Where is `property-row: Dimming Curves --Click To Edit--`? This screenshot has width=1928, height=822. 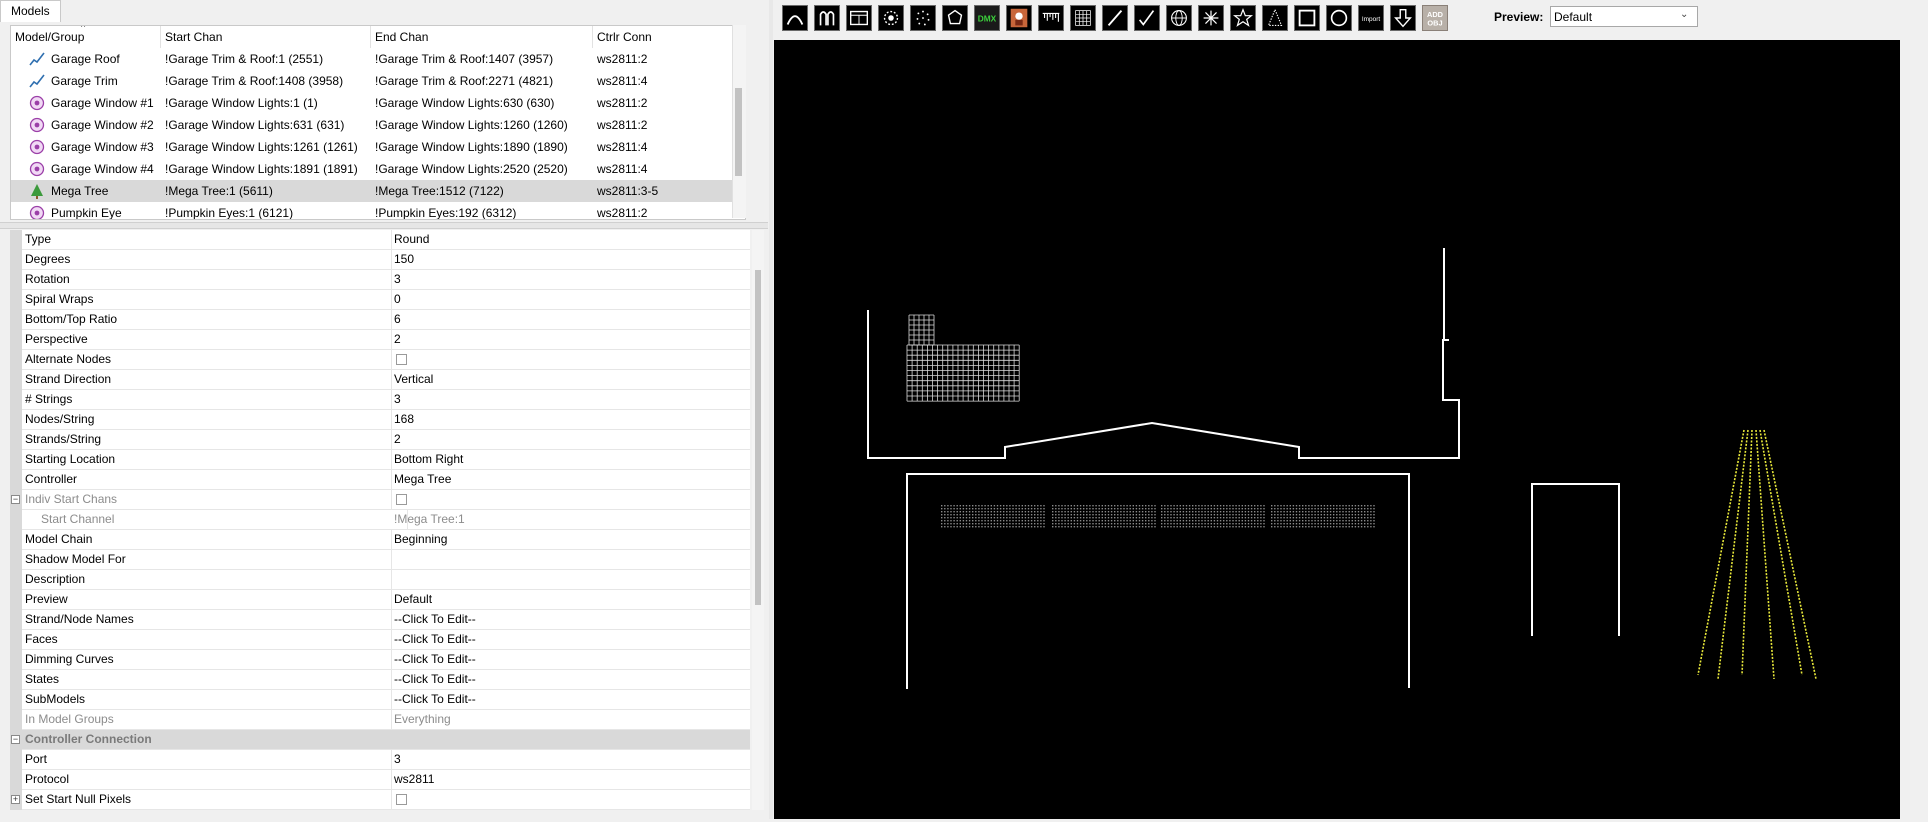
property-row: Dimming Curves --Click To Edit-- is located at coordinates (380, 660).